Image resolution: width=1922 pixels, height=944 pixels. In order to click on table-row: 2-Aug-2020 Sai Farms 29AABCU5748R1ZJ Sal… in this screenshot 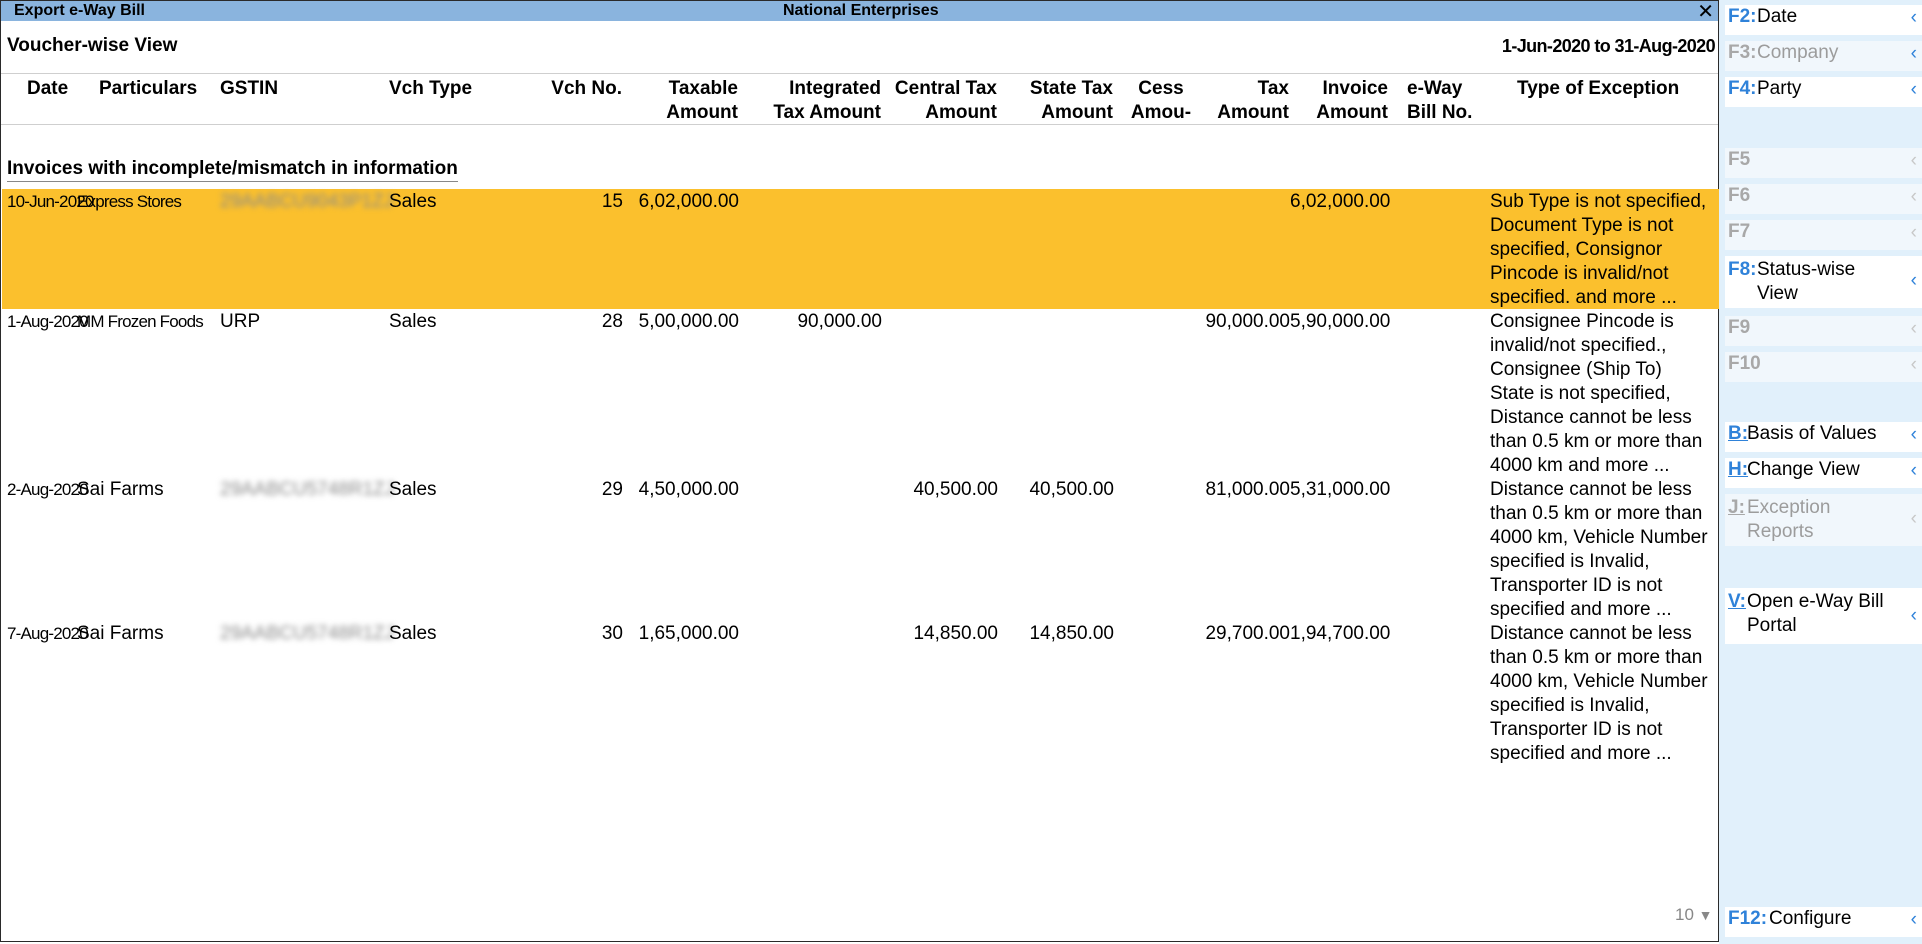, I will do `click(860, 549)`.